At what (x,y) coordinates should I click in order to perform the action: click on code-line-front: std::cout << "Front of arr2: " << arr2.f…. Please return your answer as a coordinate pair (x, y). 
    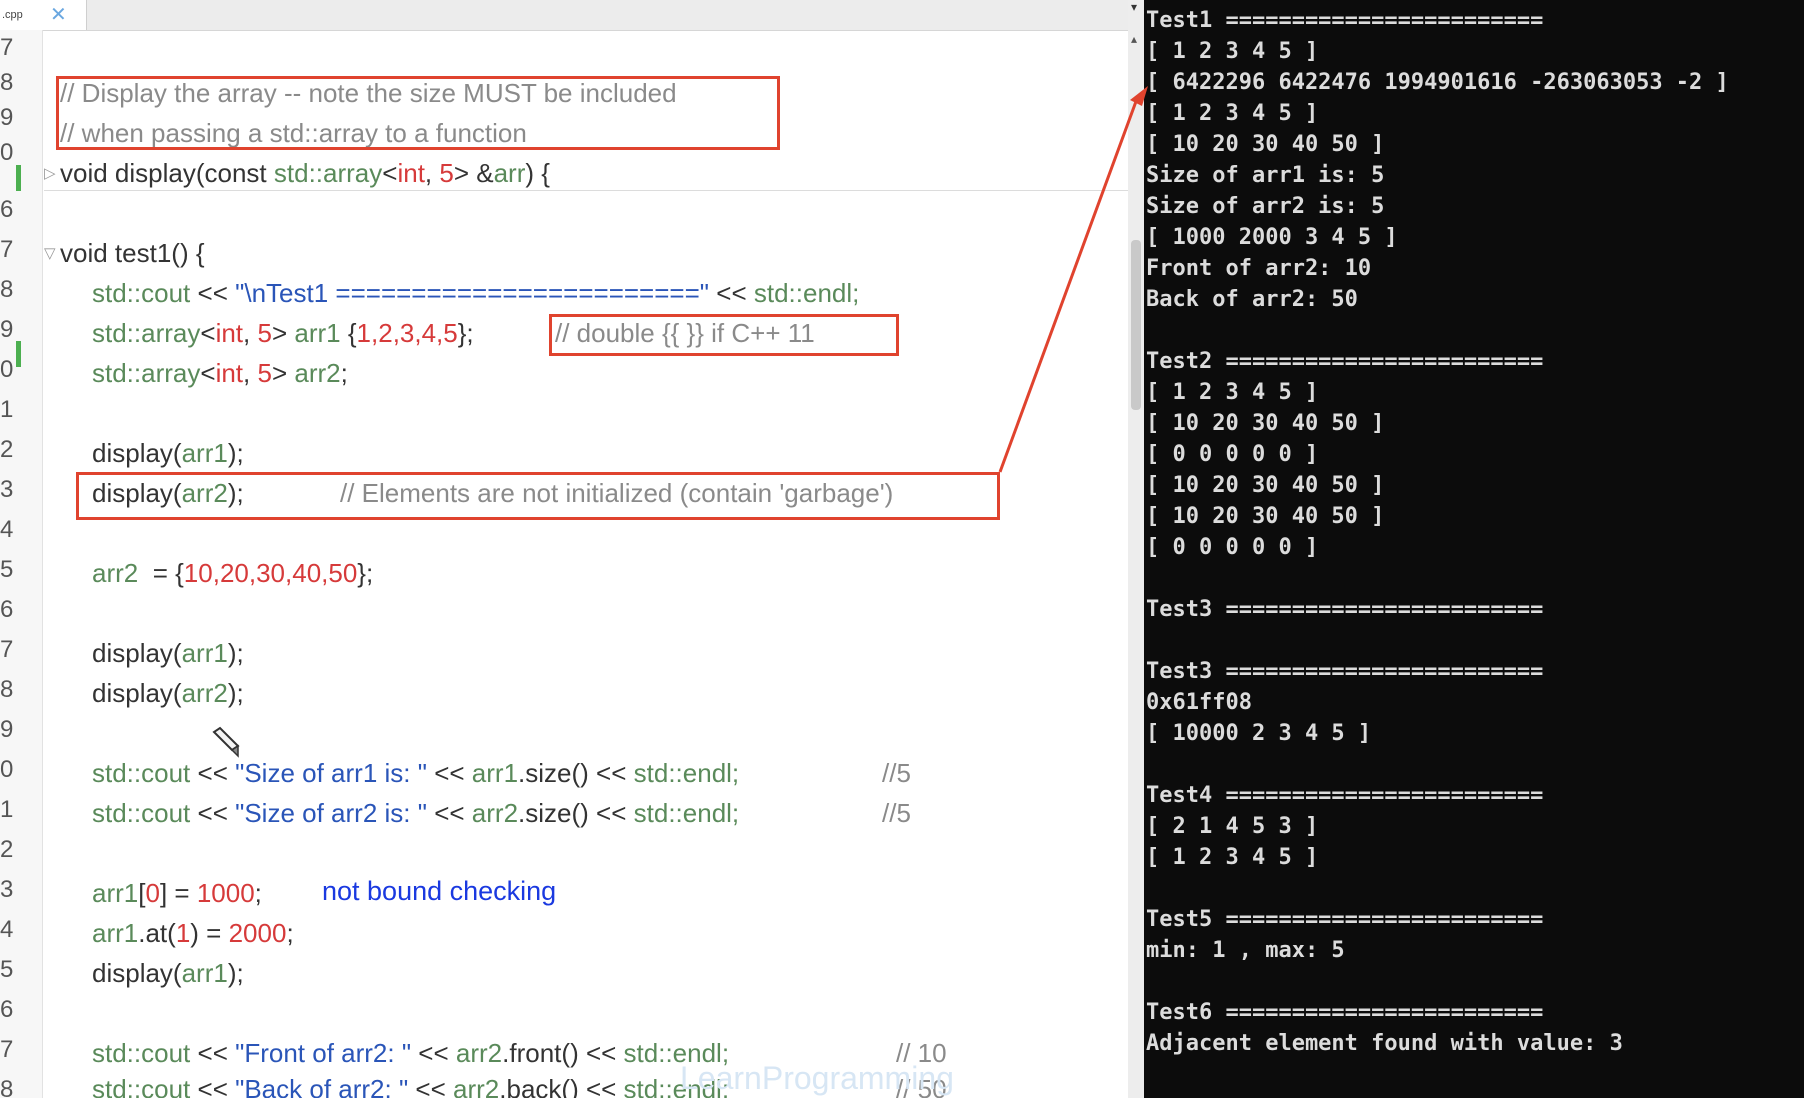
    Looking at the image, I should click on (411, 1053).